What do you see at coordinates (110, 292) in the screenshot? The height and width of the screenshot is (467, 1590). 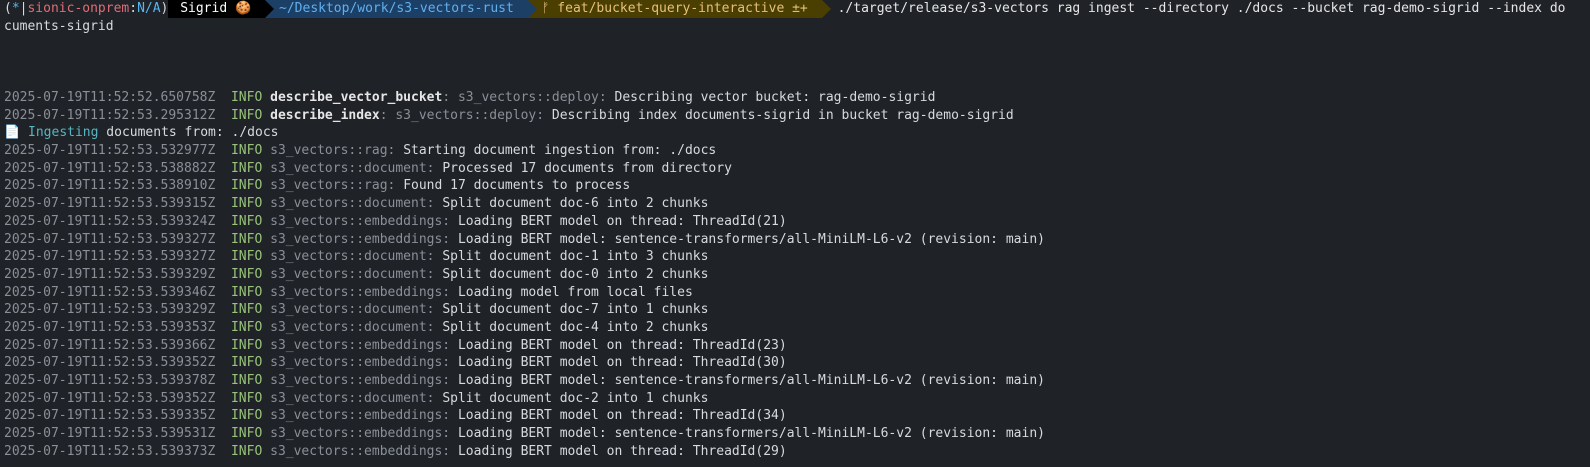 I see `log-timestamp: 2025-07-19T11:52:53.539346Z` at bounding box center [110, 292].